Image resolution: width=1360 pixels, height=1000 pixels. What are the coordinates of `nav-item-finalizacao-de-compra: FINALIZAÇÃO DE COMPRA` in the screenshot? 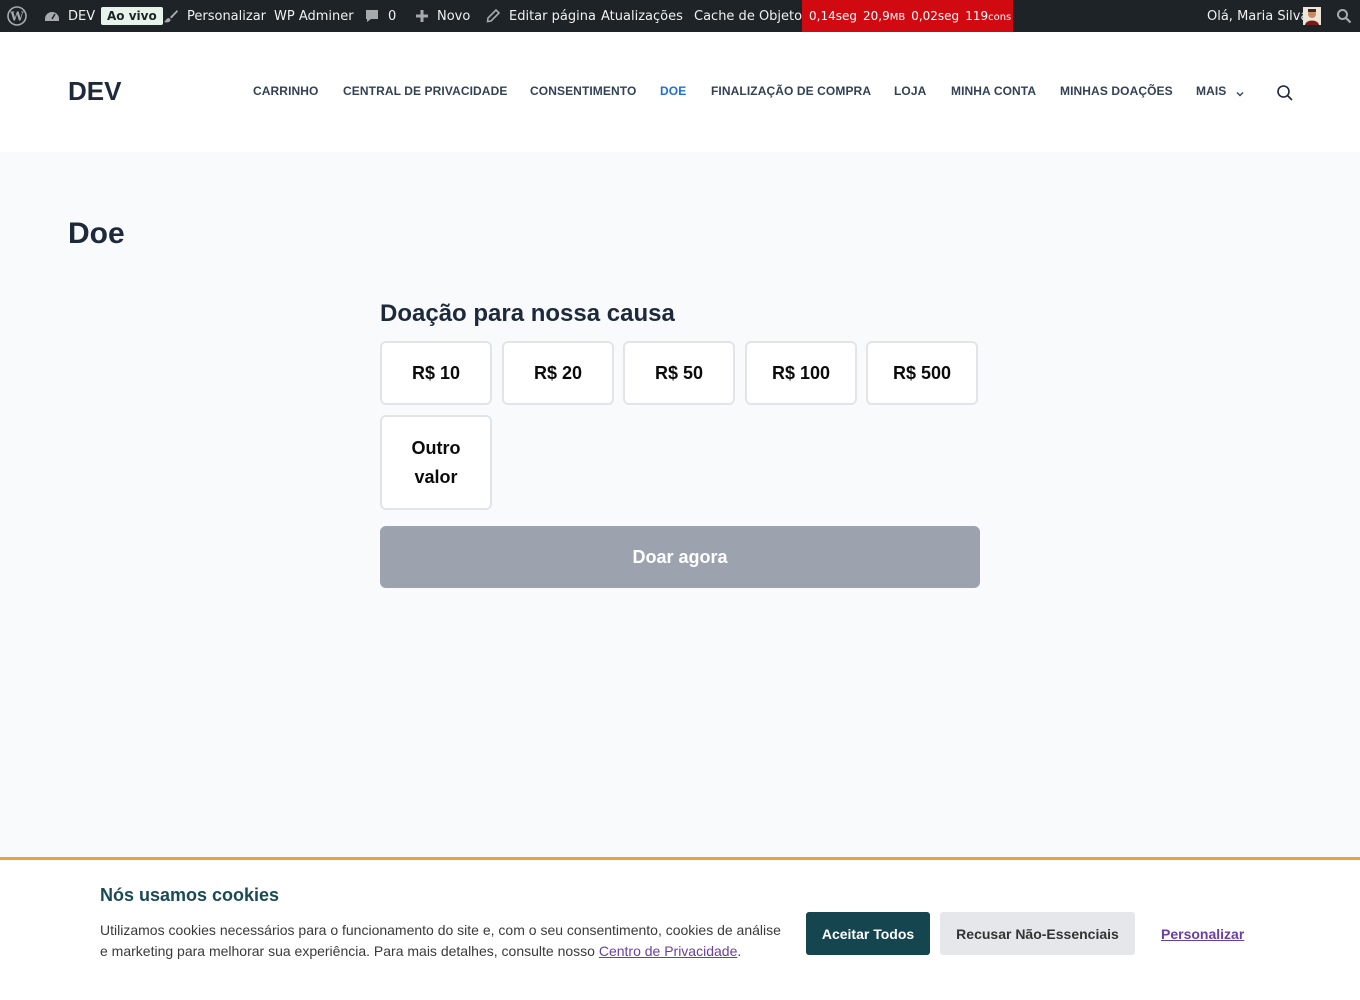 It's located at (791, 91).